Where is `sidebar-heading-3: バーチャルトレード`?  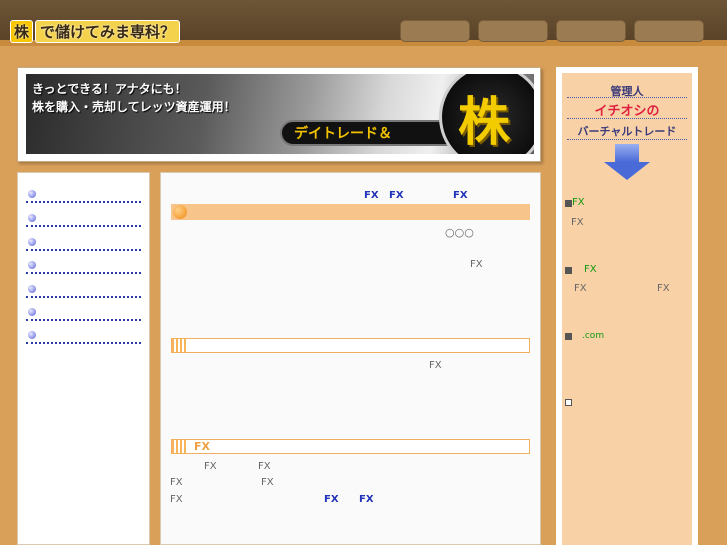
sidebar-heading-3: バーチャルトレード is located at coordinates (627, 131).